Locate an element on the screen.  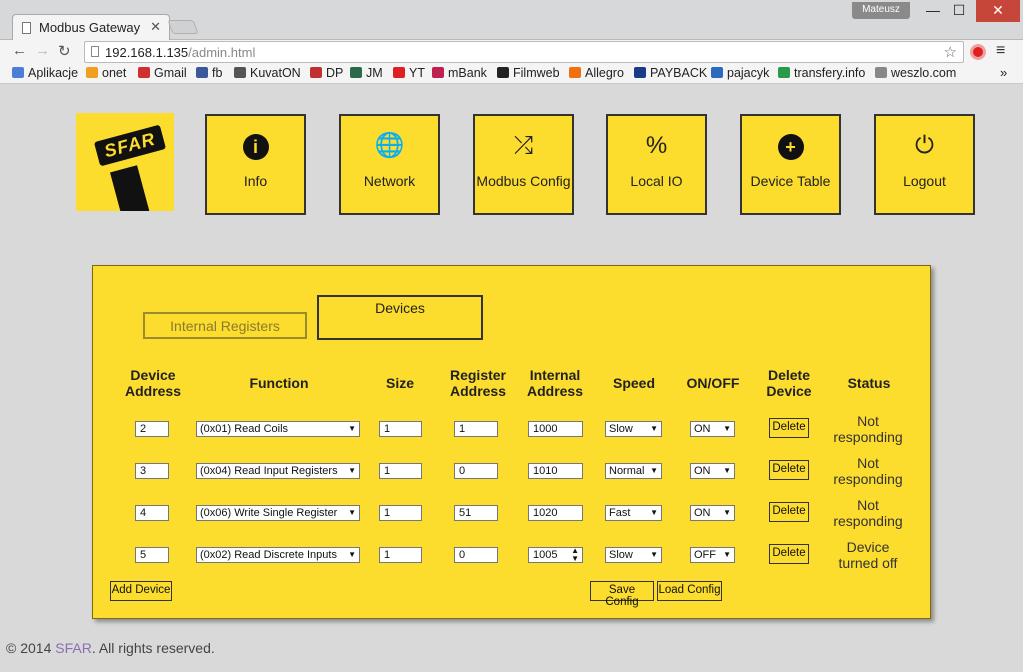
internal-address-input: 1000 is located at coordinates (555, 429).